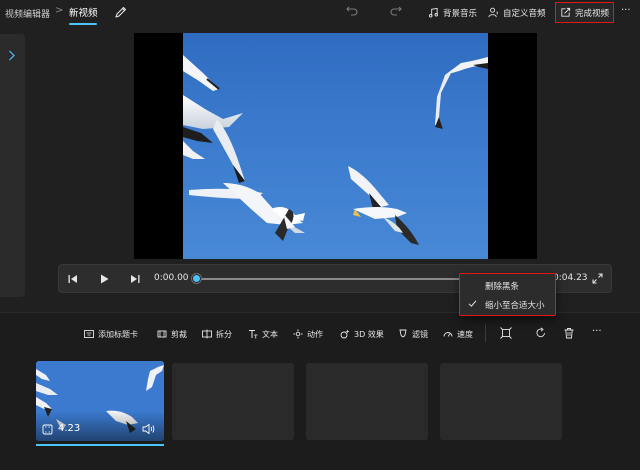  I want to click on pencil-icon, so click(120, 12).